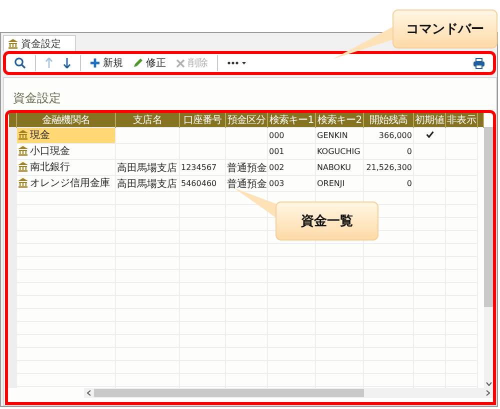  I want to click on table-cell: 現金, so click(66, 136).